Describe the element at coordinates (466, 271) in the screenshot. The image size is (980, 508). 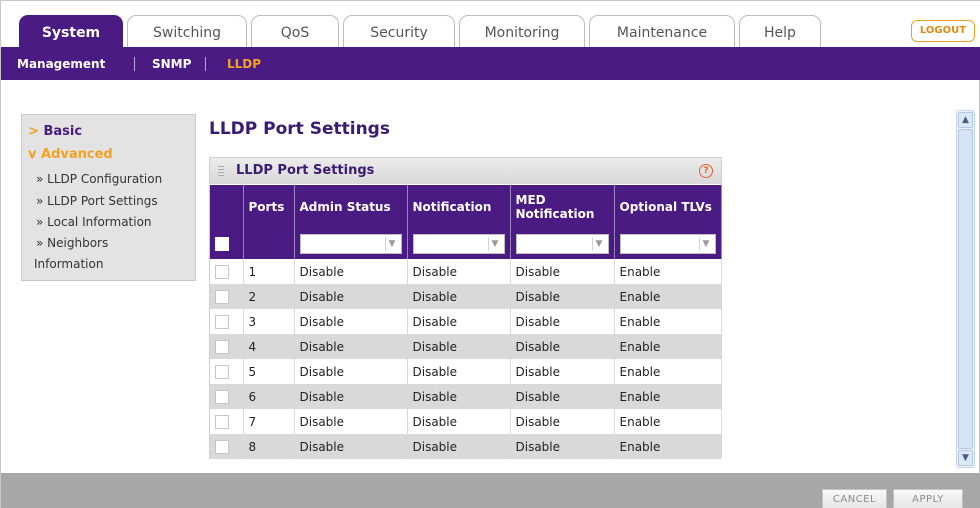
I see `table-row: 1 Disable Disable Disable Enable` at that location.